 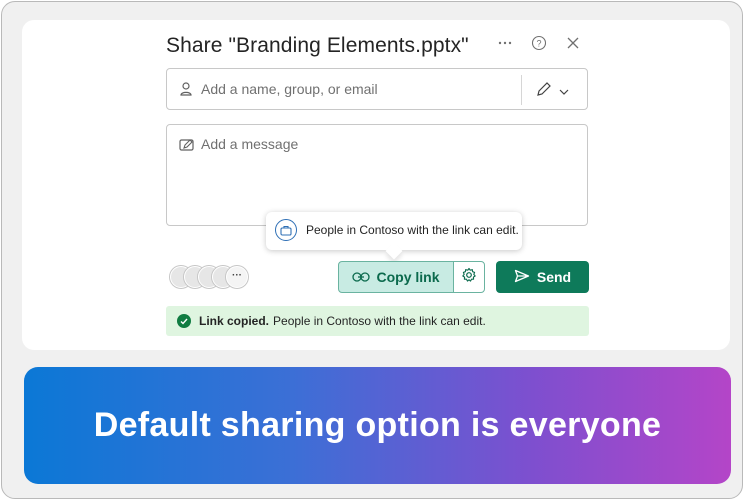 I want to click on pencil-icon, so click(x=544, y=91).